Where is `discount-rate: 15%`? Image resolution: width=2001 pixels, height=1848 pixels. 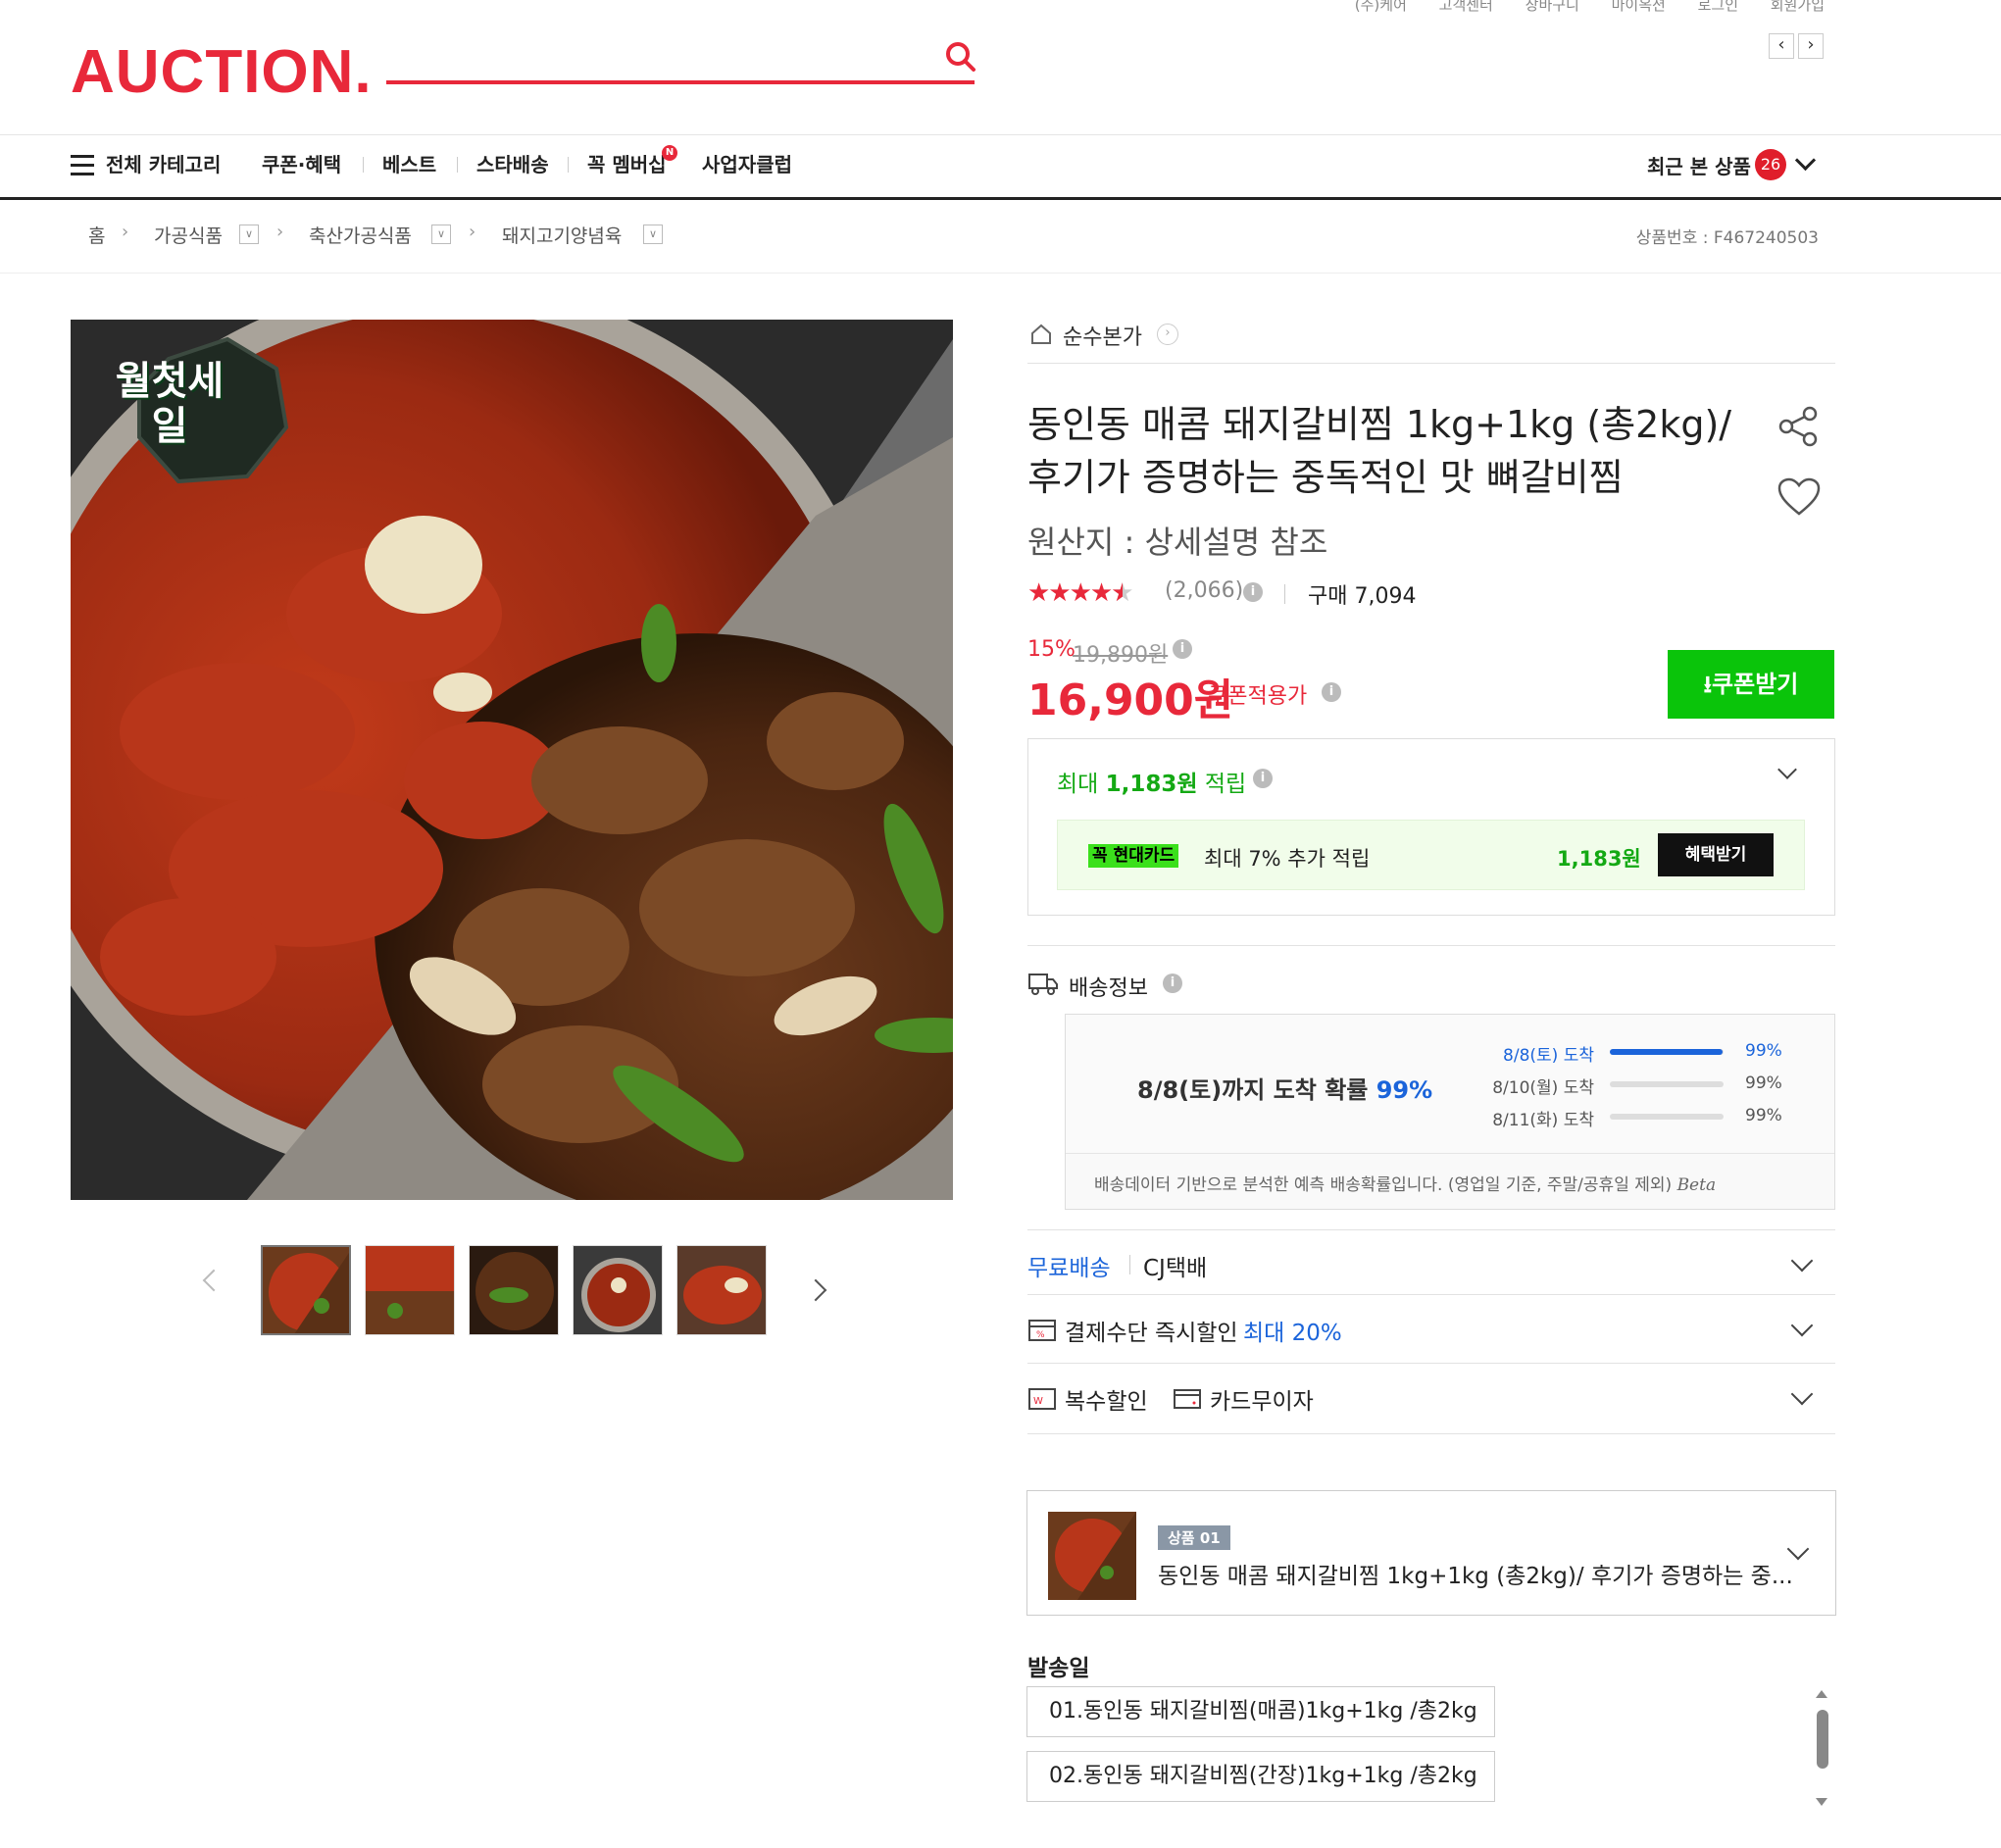
discount-rate: 15% is located at coordinates (1051, 649).